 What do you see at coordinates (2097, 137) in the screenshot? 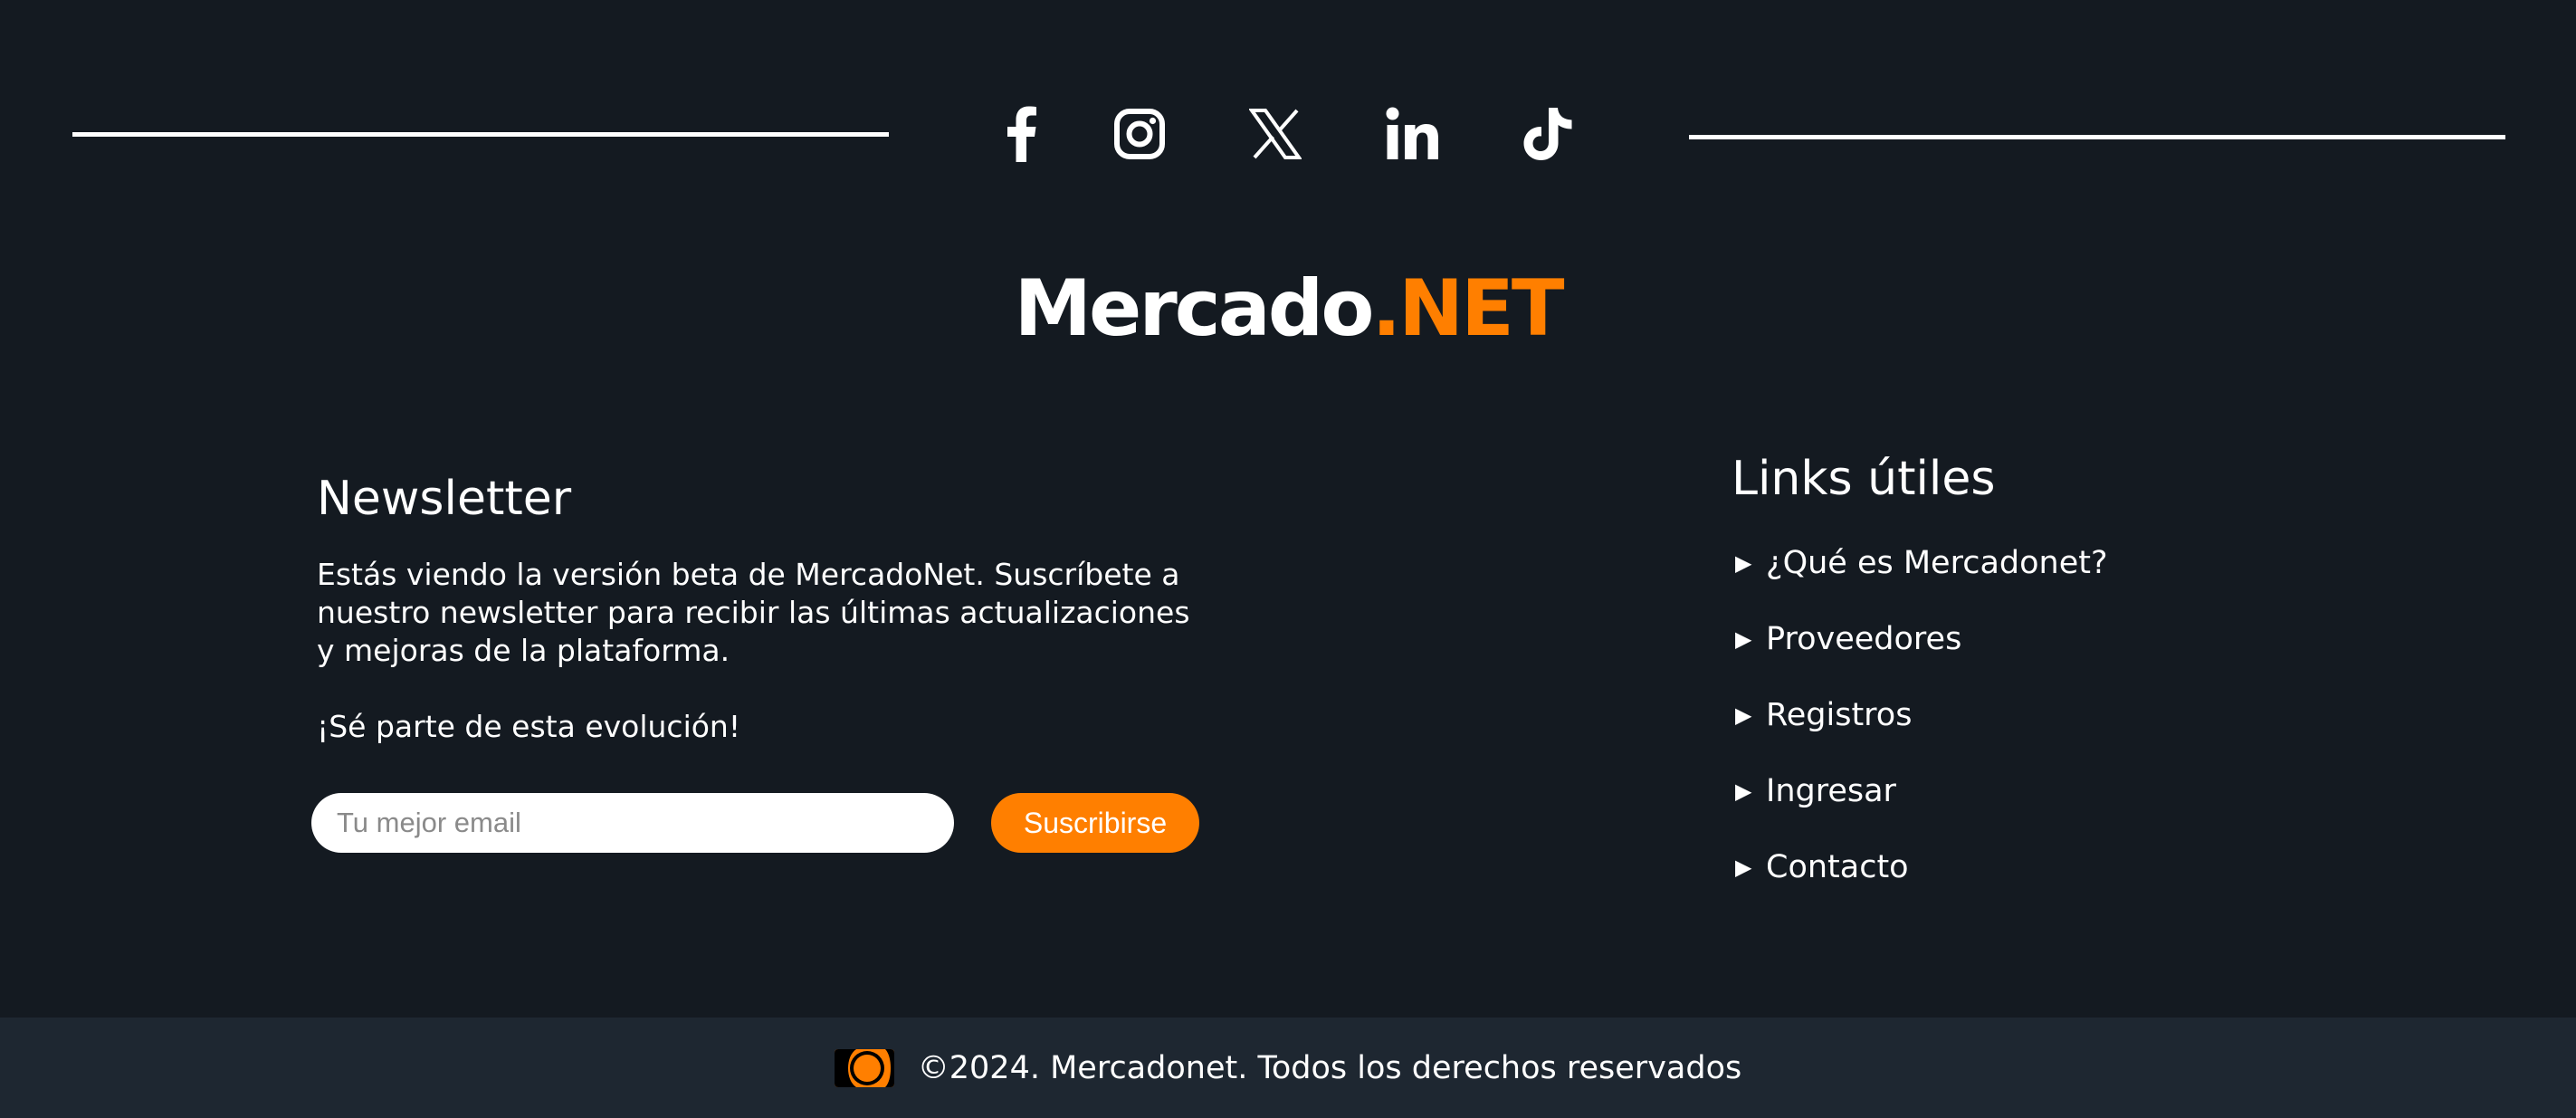
I see `divider-right` at bounding box center [2097, 137].